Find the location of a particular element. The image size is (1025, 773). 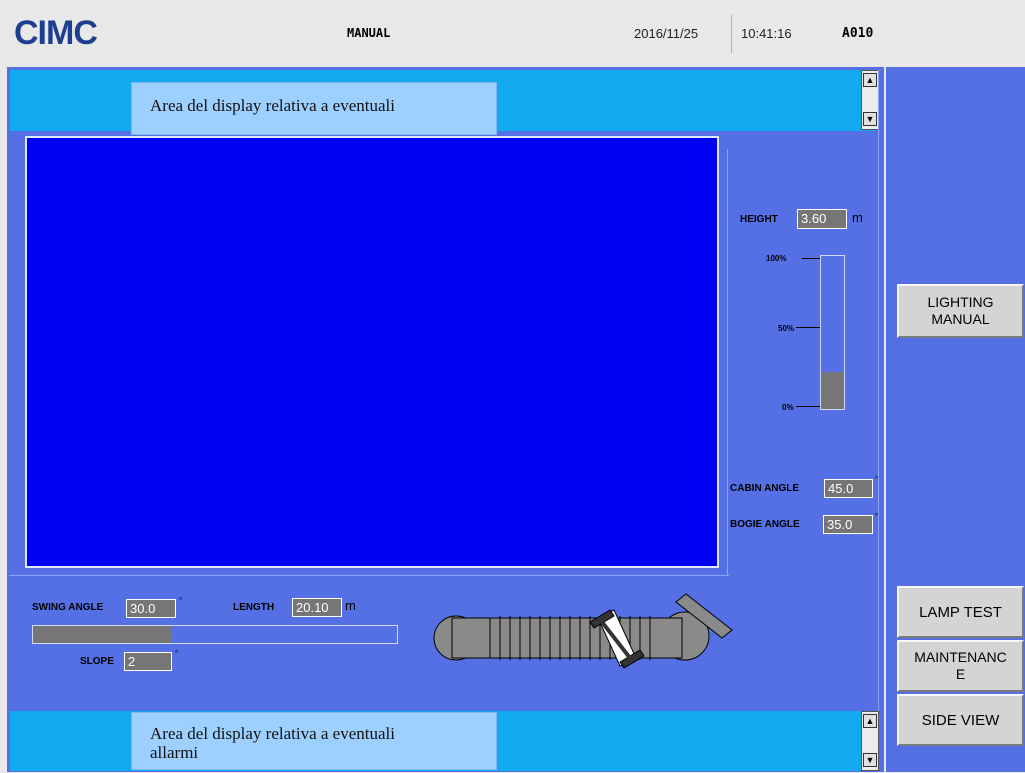

length-value: 20.10 is located at coordinates (317, 607).